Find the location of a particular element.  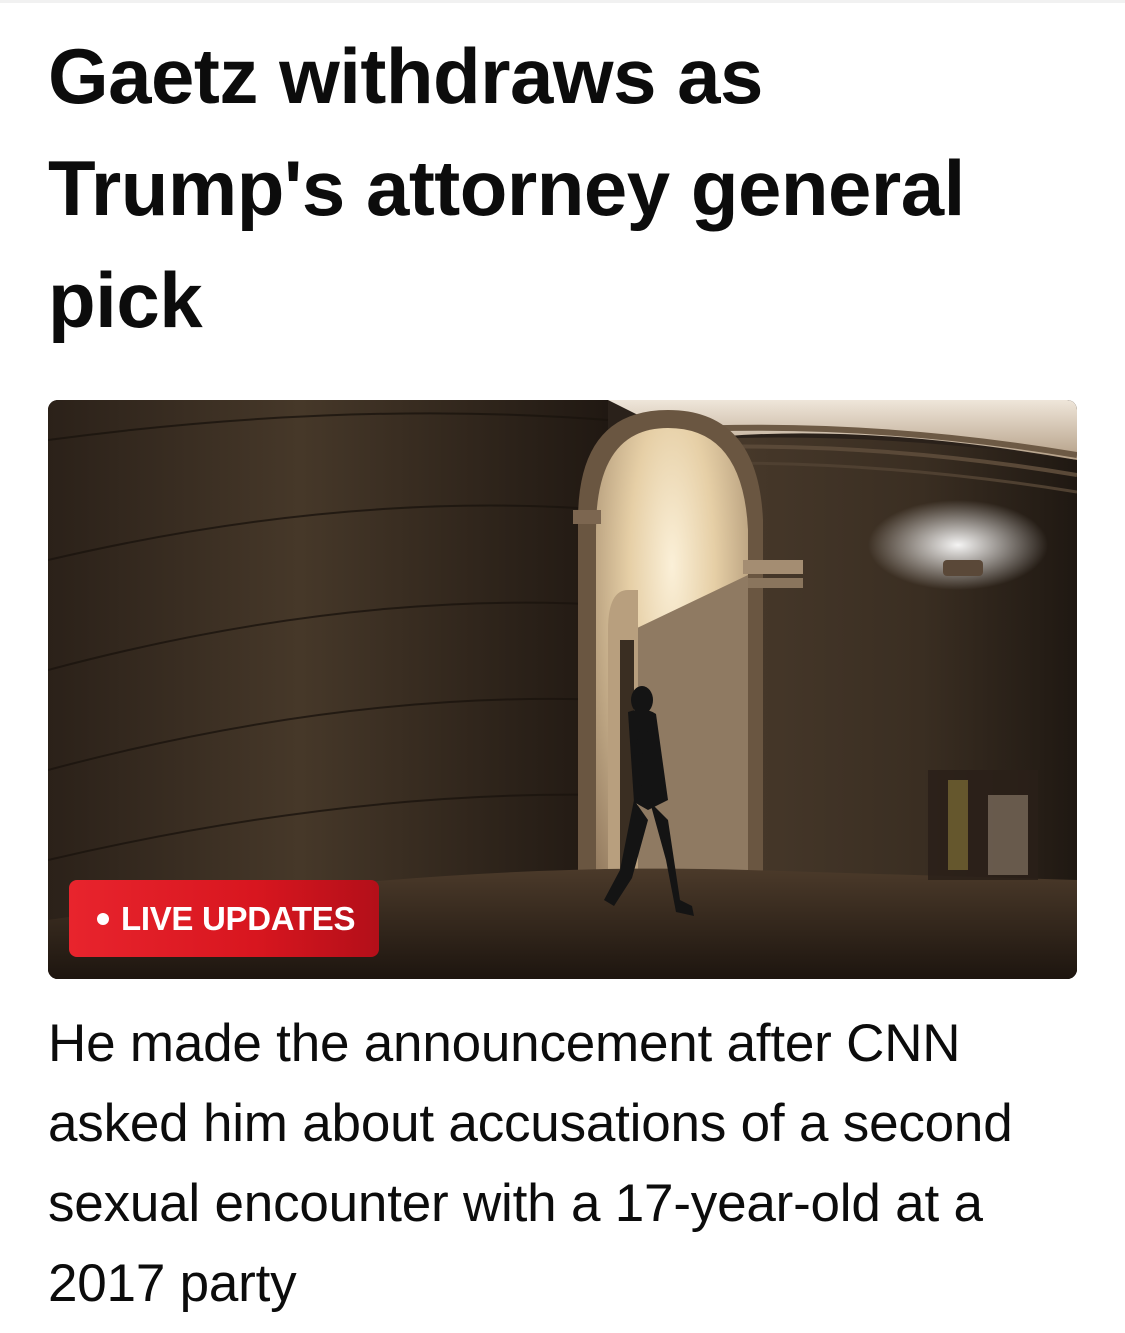

live-dot-icon is located at coordinates (103, 918).